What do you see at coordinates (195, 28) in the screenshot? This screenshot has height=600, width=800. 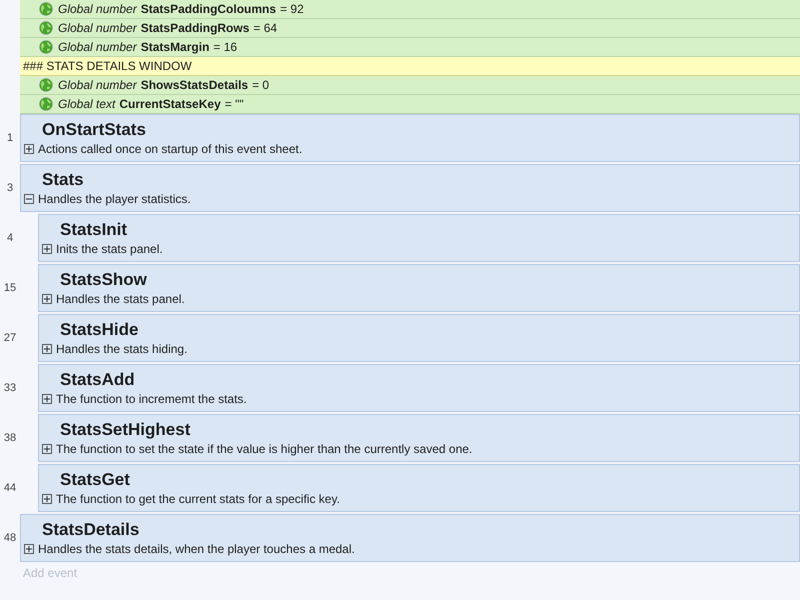 I see `variable-name: StatsPaddingRows` at bounding box center [195, 28].